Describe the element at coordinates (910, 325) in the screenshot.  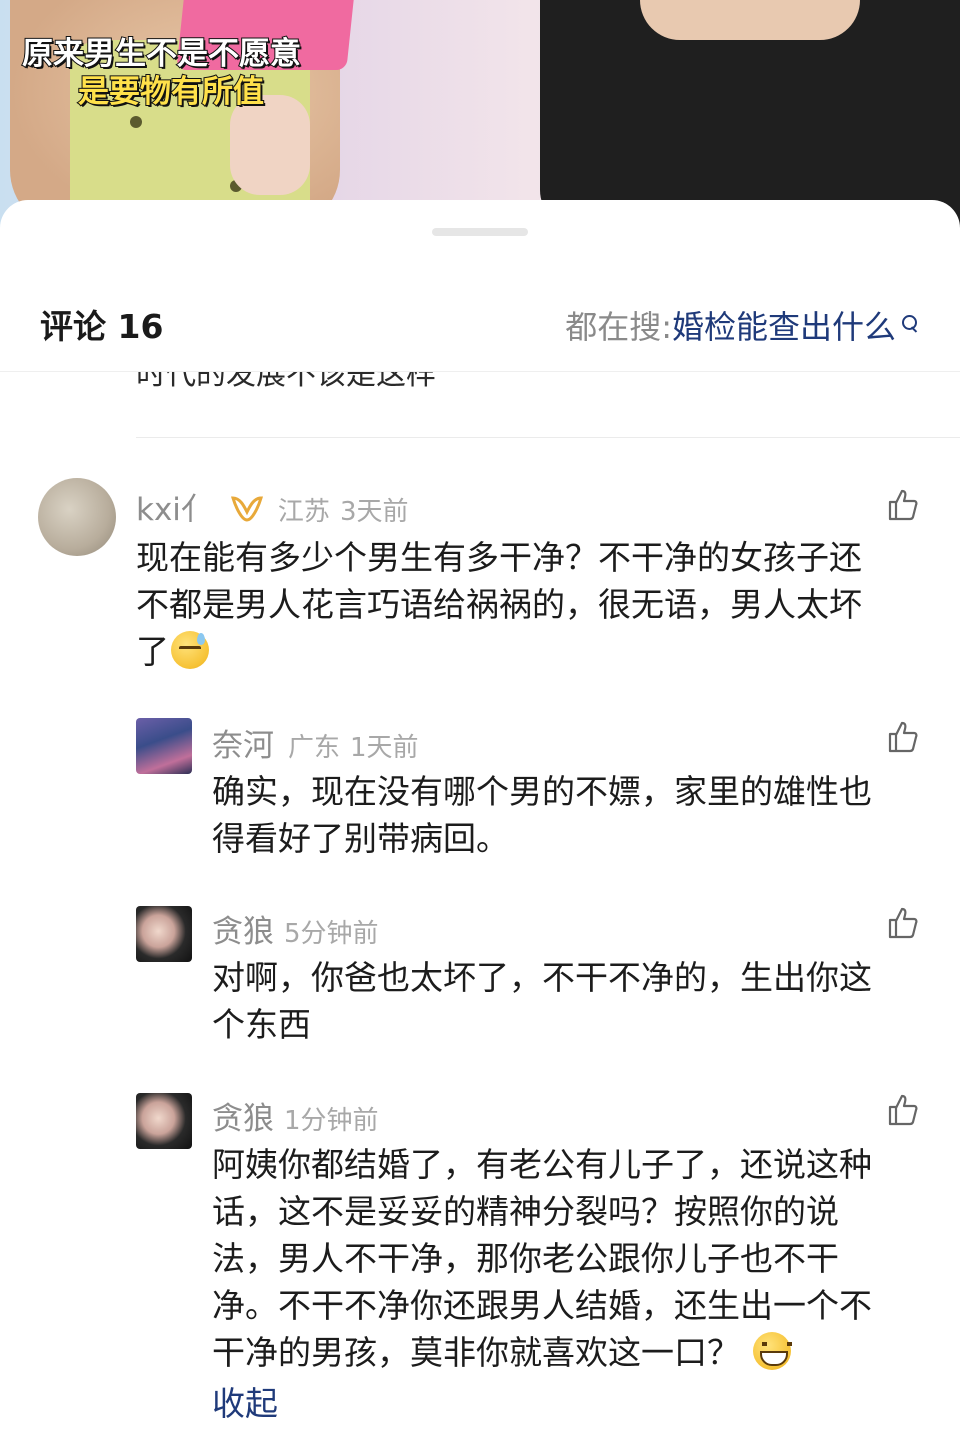
I see `search-icon` at that location.